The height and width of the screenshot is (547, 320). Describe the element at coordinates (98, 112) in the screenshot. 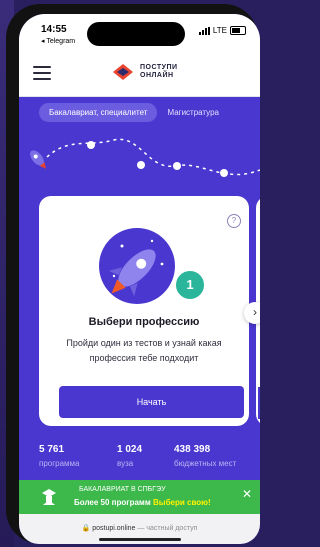

I see `tab-bachelor: Бакалавриат, специалитет` at that location.